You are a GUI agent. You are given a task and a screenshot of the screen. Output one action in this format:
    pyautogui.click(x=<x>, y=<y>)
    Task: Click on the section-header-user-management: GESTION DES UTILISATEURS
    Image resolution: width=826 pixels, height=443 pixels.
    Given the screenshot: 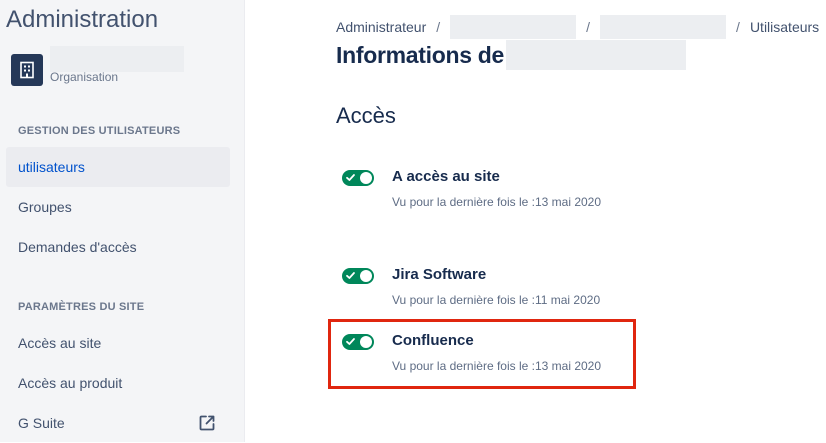 What is the action you would take?
    pyautogui.click(x=99, y=131)
    